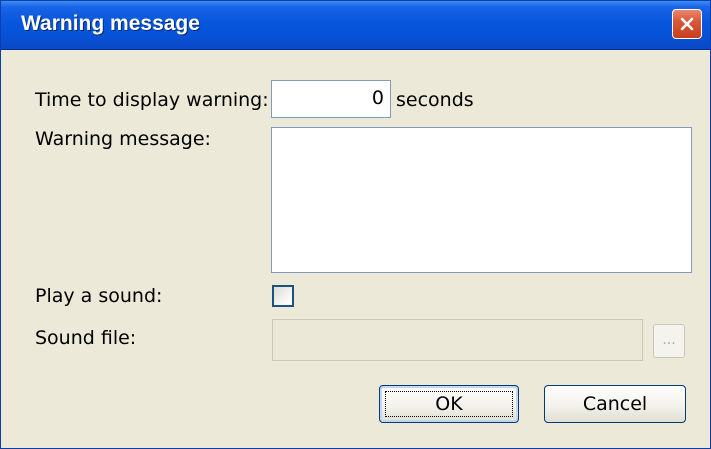 The width and height of the screenshot is (711, 449). I want to click on cancel-button: Cancel, so click(615, 404).